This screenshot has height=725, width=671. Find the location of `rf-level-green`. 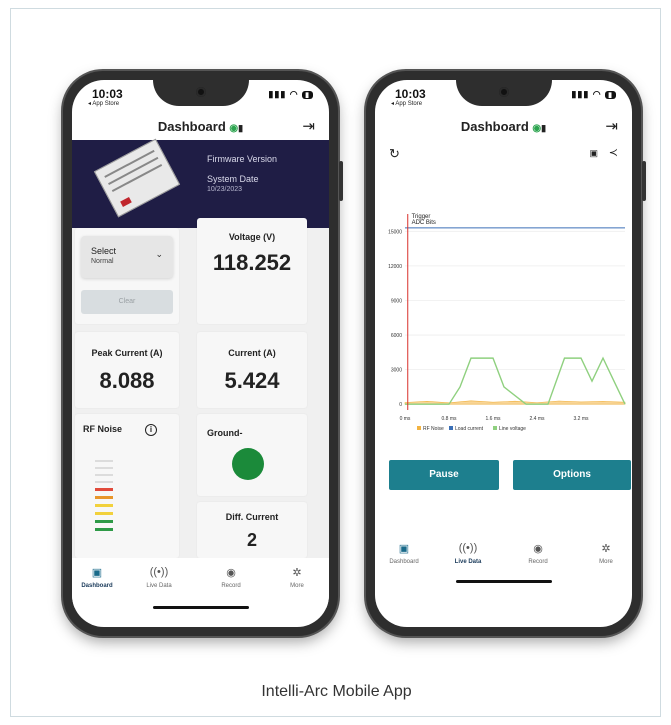

rf-level-green is located at coordinates (104, 521).